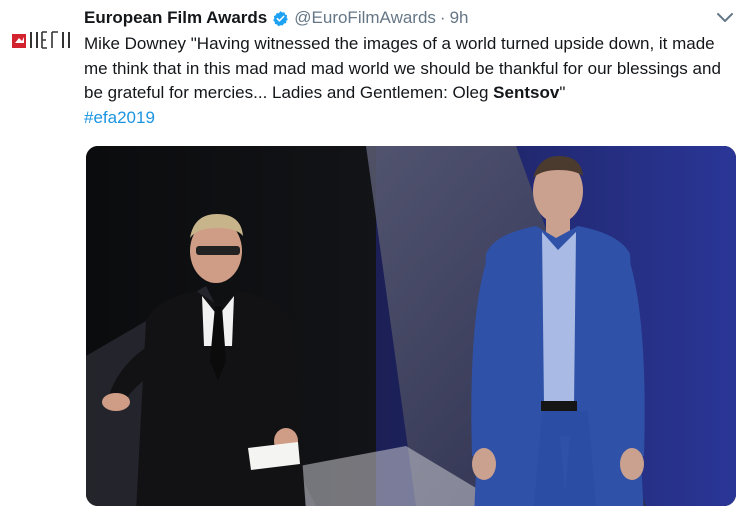 This screenshot has width=750, height=506. I want to click on verified-badge-icon, so click(281, 18).